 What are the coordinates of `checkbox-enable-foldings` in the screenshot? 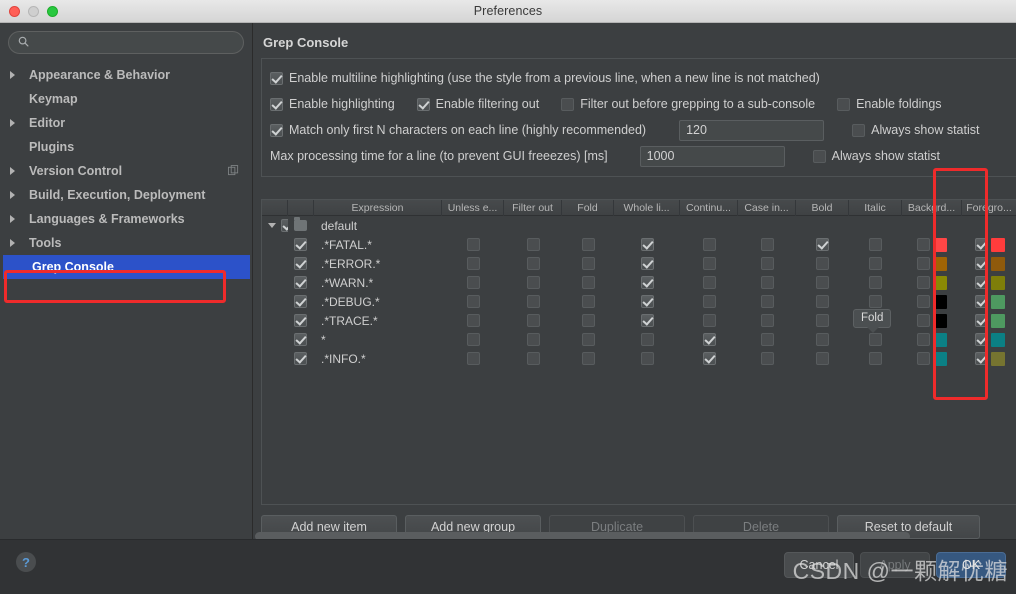 It's located at (844, 104).